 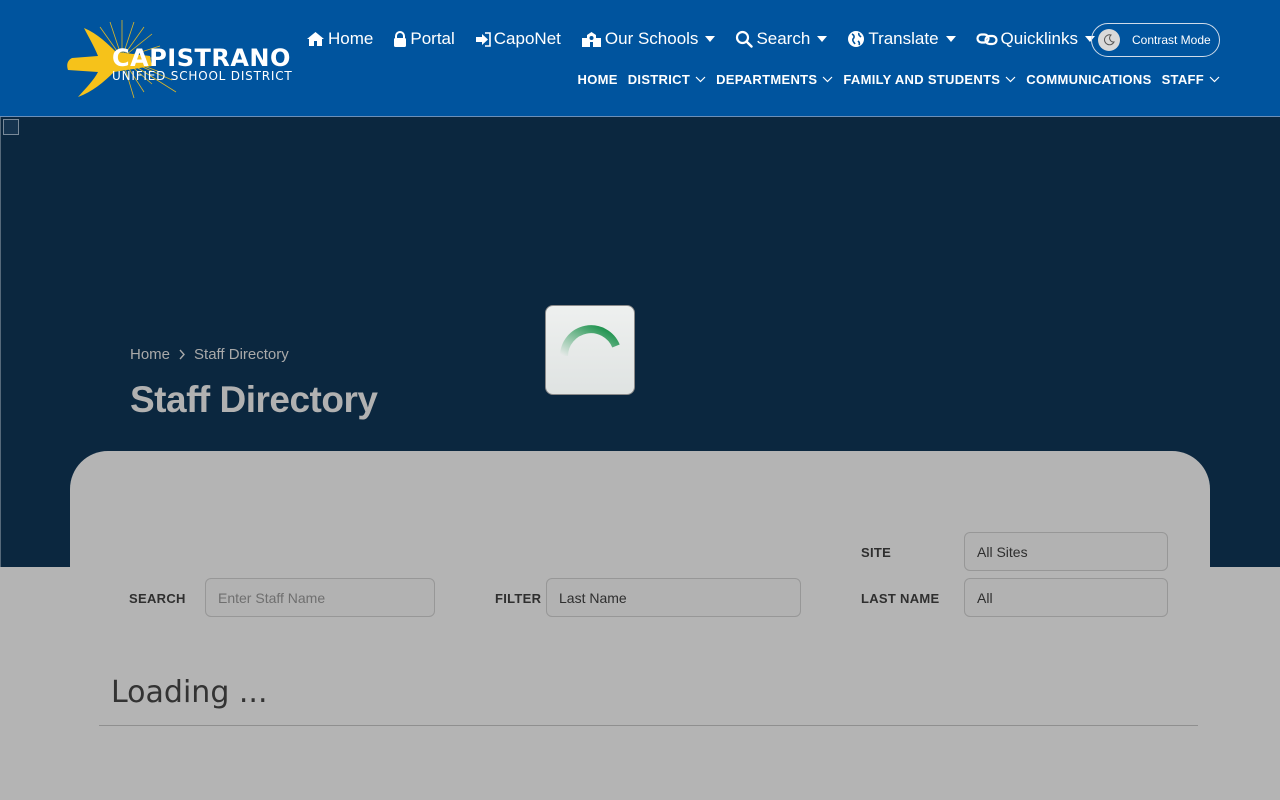 What do you see at coordinates (254, 399) in the screenshot?
I see `page-title: Staff Directory` at bounding box center [254, 399].